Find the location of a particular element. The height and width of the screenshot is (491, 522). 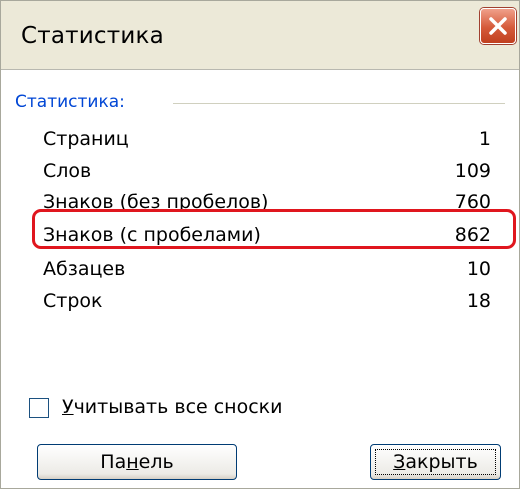

stat-value: 109 is located at coordinates (472, 171).